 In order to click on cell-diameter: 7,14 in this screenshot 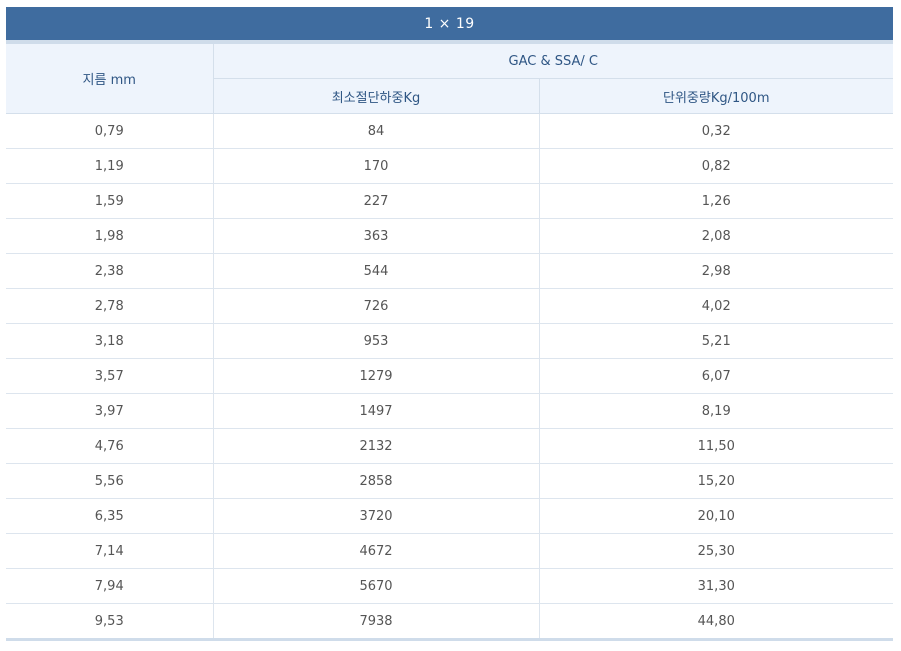, I will do `click(109, 551)`.